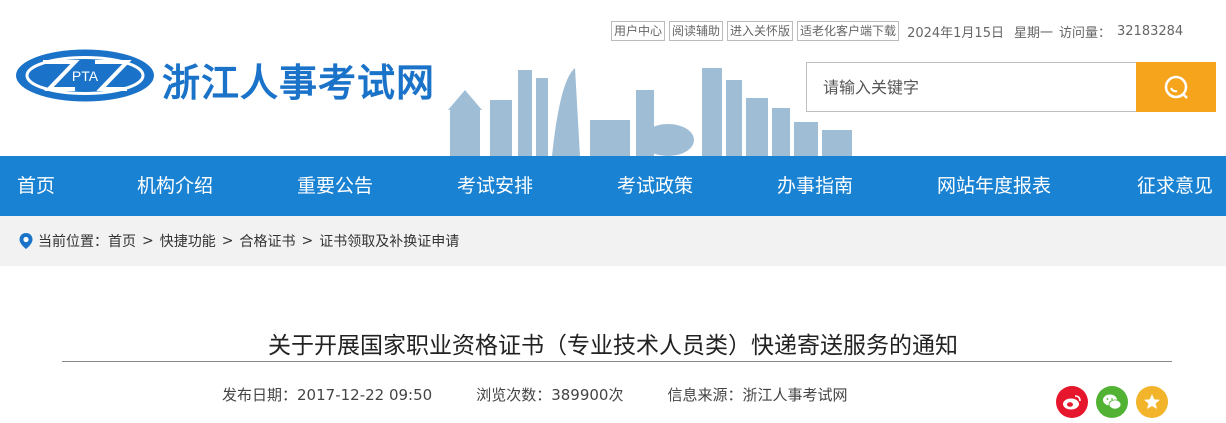 Image resolution: width=1226 pixels, height=423 pixels. Describe the element at coordinates (757, 395) in the screenshot. I see `info-source: 信息来源：浙江人事考试网` at that location.